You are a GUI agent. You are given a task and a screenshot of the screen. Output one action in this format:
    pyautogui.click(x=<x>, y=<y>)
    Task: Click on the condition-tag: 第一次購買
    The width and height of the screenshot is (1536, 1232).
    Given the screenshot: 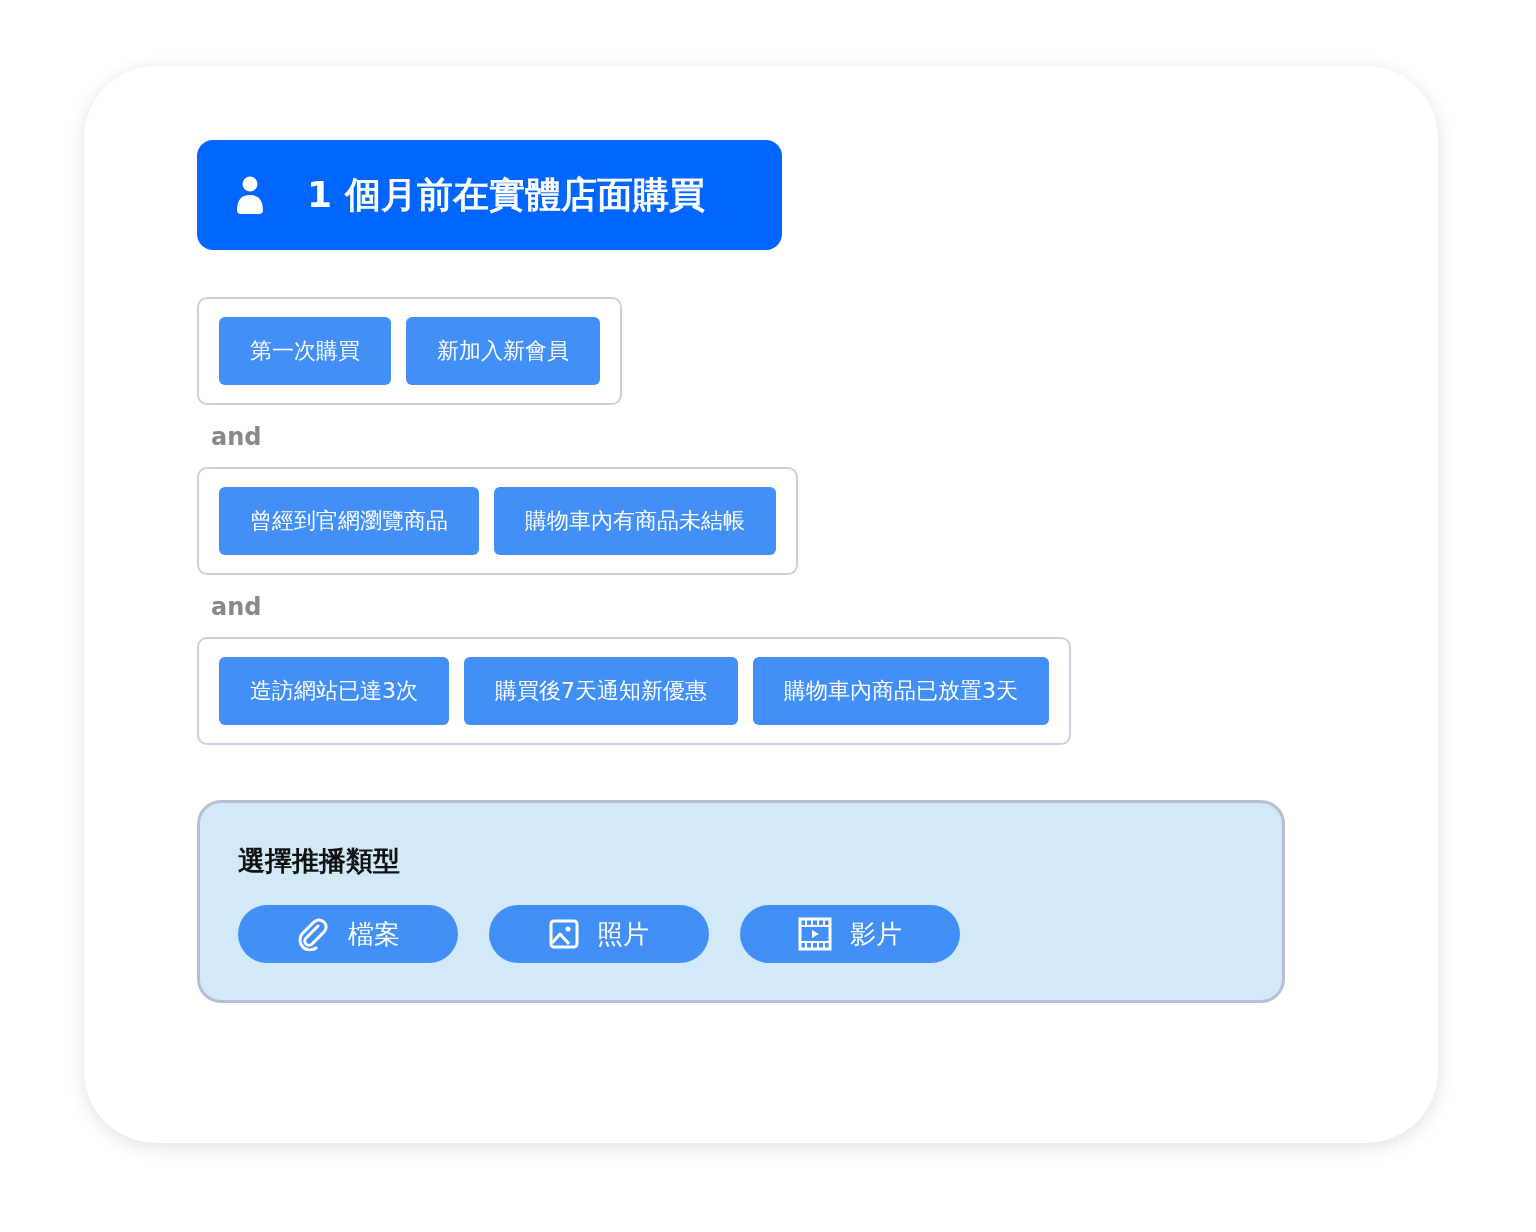 What is the action you would take?
    pyautogui.click(x=305, y=351)
    